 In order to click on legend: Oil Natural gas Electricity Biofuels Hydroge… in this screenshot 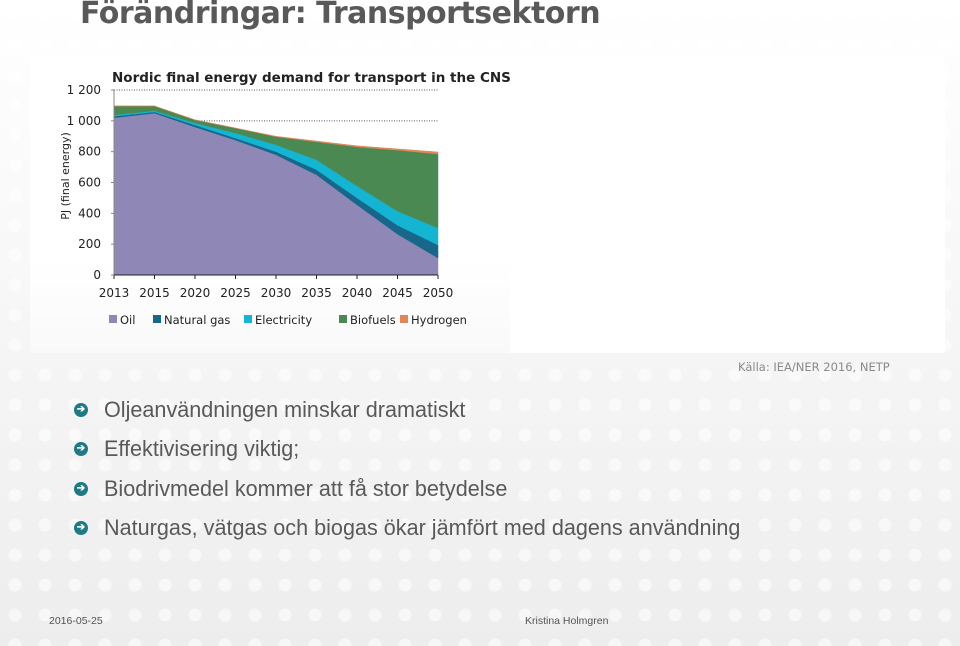, I will do `click(288, 320)`.